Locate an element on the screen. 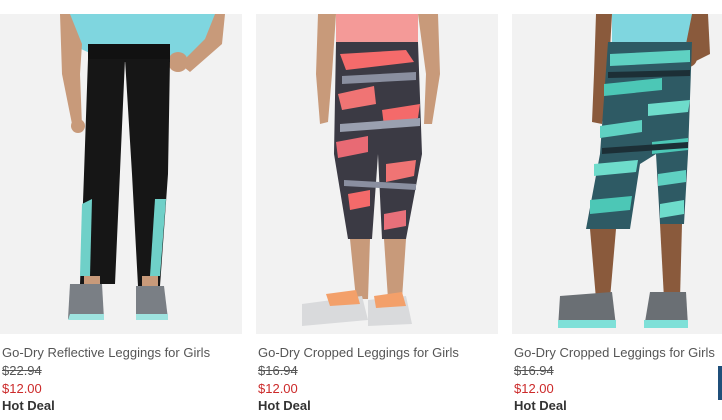  original-price: $22.94 is located at coordinates (22, 370).